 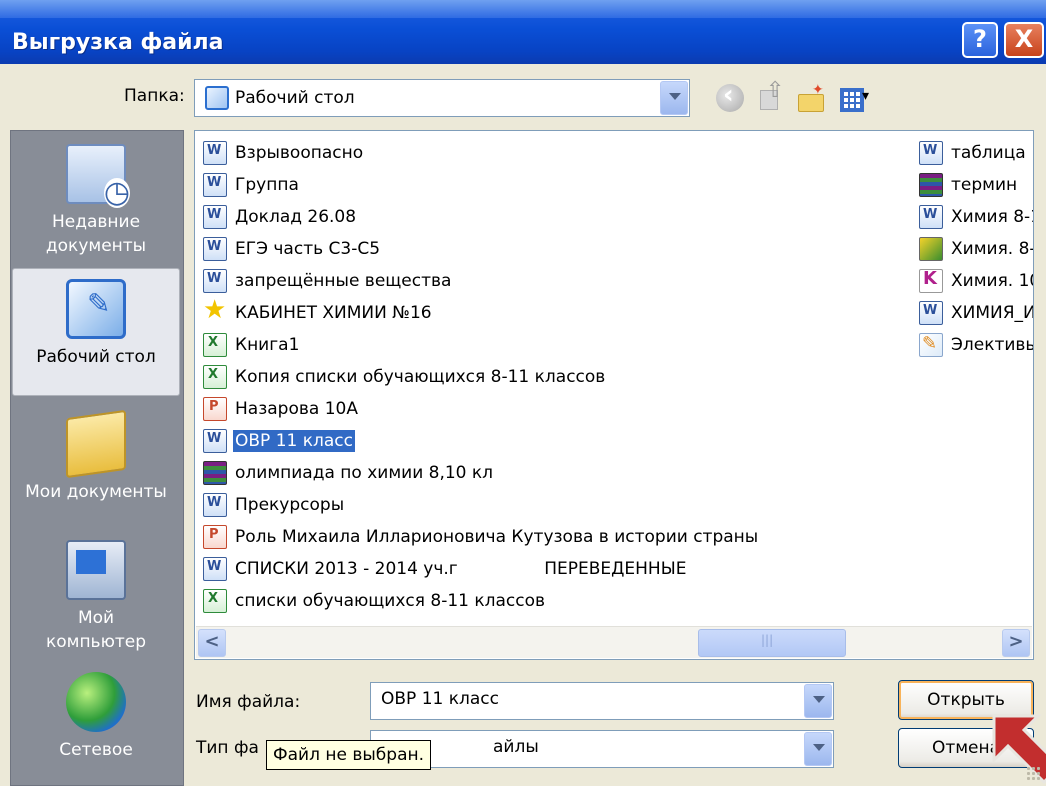 What do you see at coordinates (279, 216) in the screenshot?
I see `list-item: Доклад 26.08` at bounding box center [279, 216].